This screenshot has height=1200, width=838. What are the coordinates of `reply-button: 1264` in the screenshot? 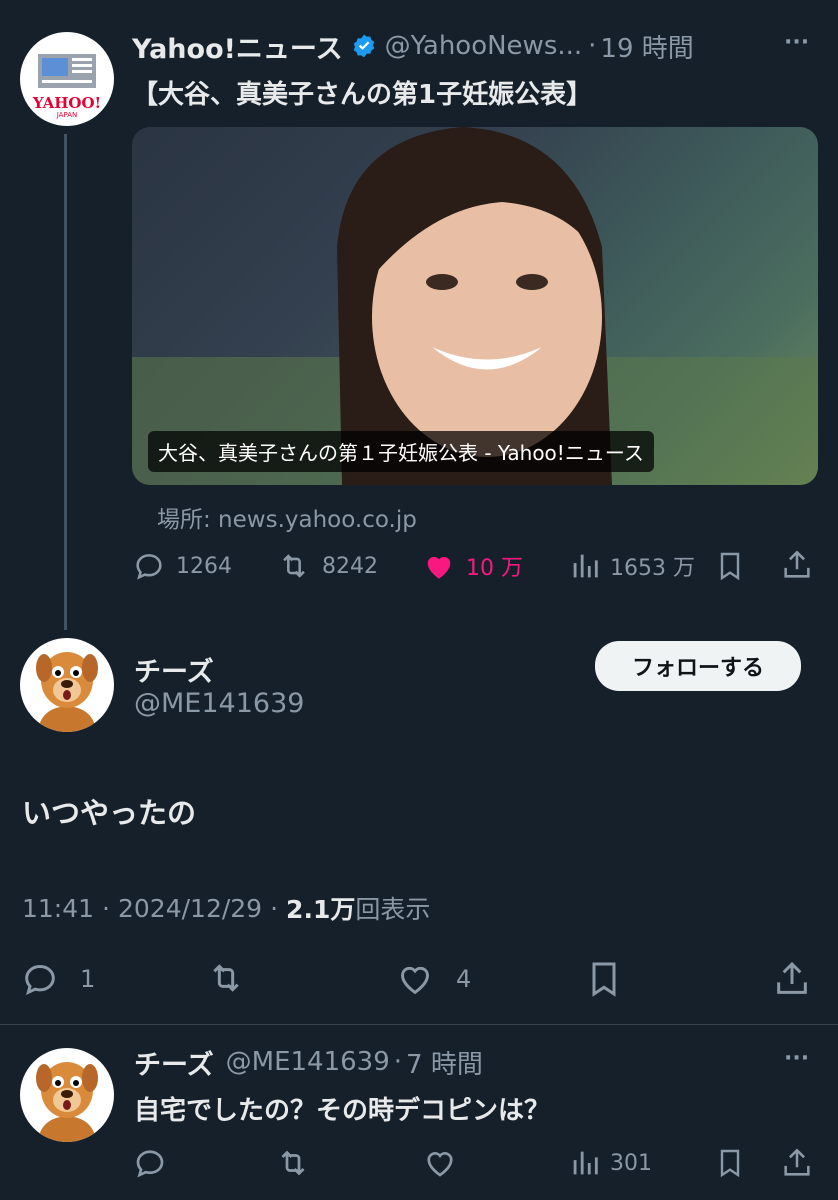 It's located at (182, 566).